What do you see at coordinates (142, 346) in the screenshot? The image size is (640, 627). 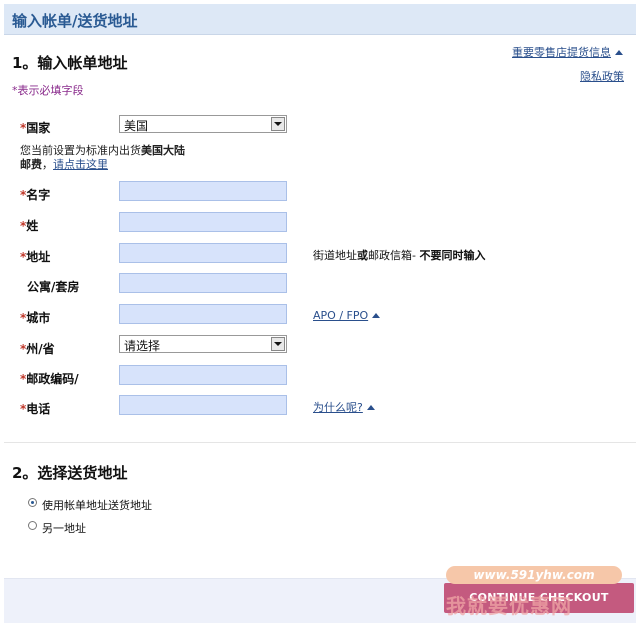 I see `state-select-value: 请选择` at bounding box center [142, 346].